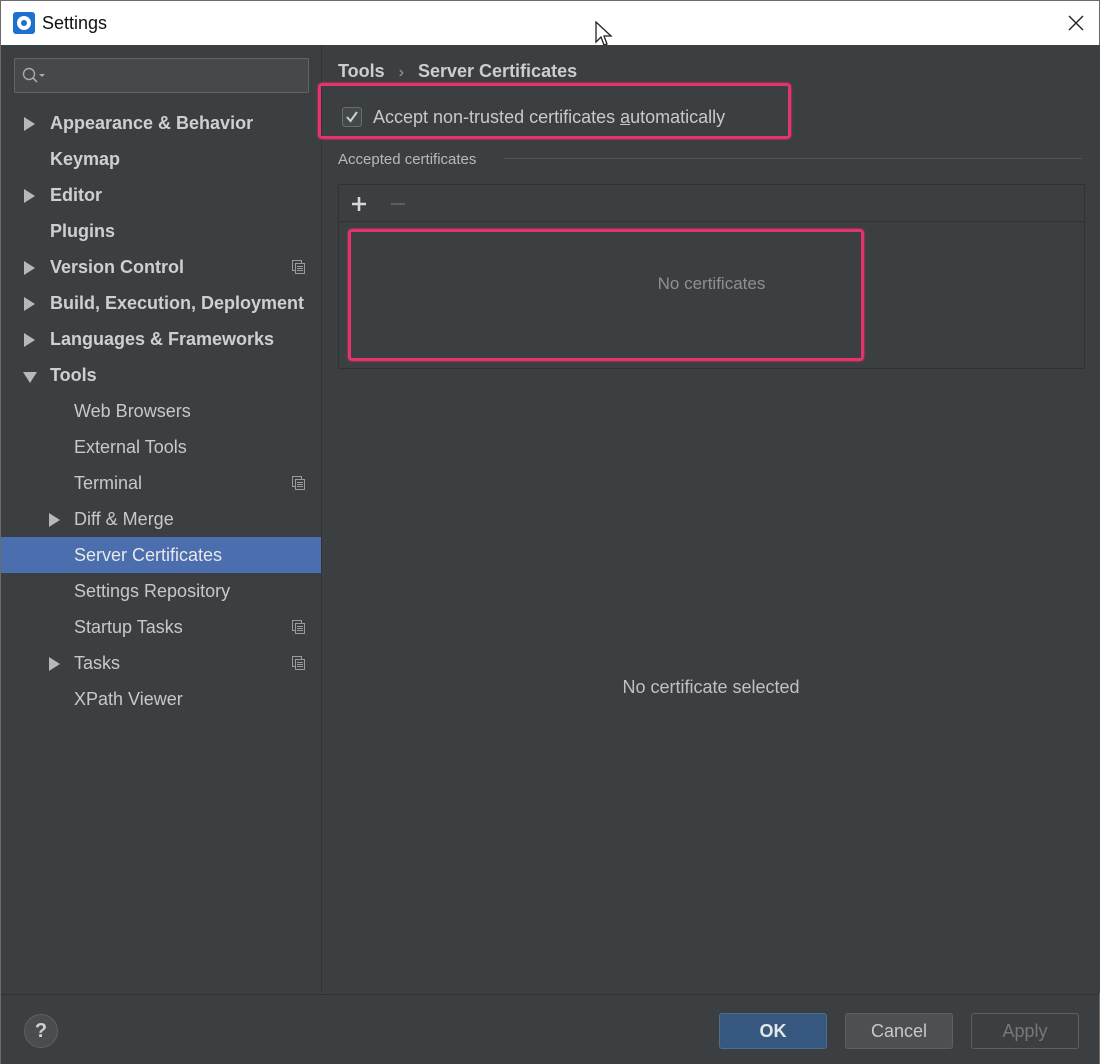 The height and width of the screenshot is (1064, 1100). I want to click on tree-item-label: Tools, so click(73, 375).